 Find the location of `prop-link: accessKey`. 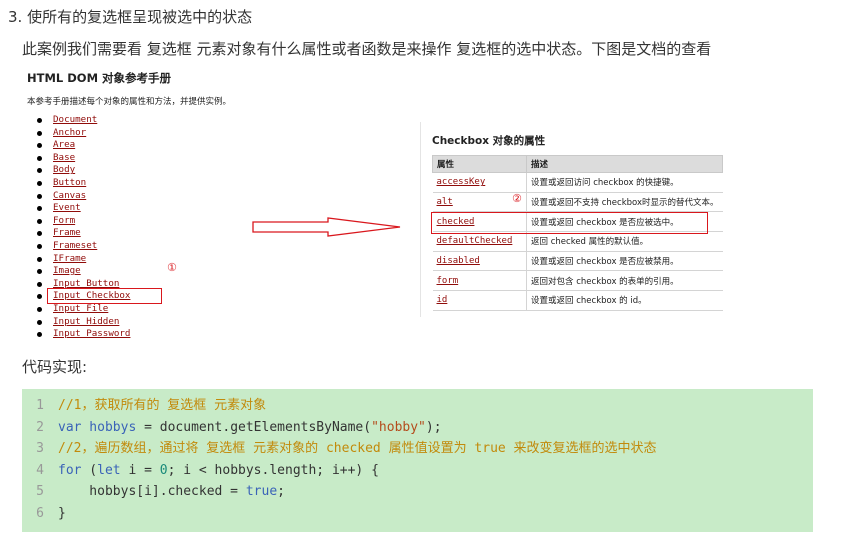

prop-link: accessKey is located at coordinates (461, 182).